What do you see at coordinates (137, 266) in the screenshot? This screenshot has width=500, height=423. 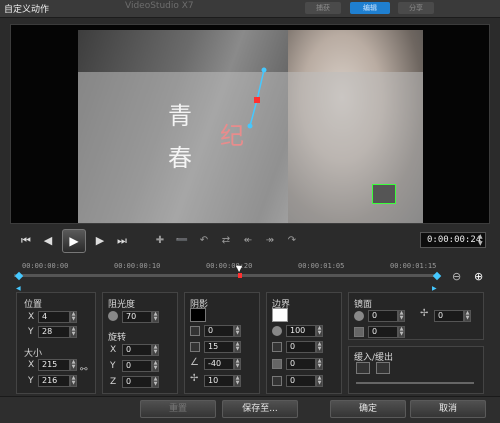 I see `ruler-tick: 00:00:00:10` at bounding box center [137, 266].